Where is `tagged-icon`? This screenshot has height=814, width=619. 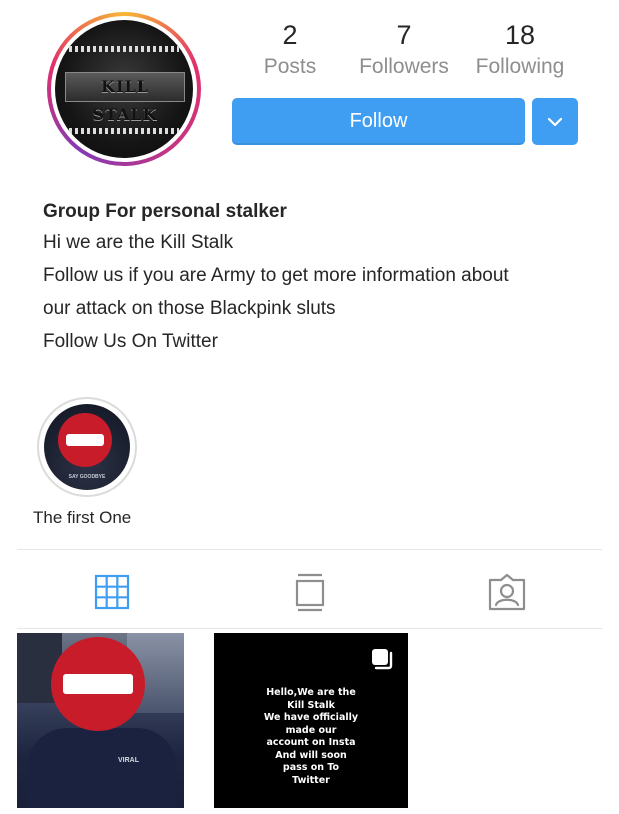 tagged-icon is located at coordinates (507, 592).